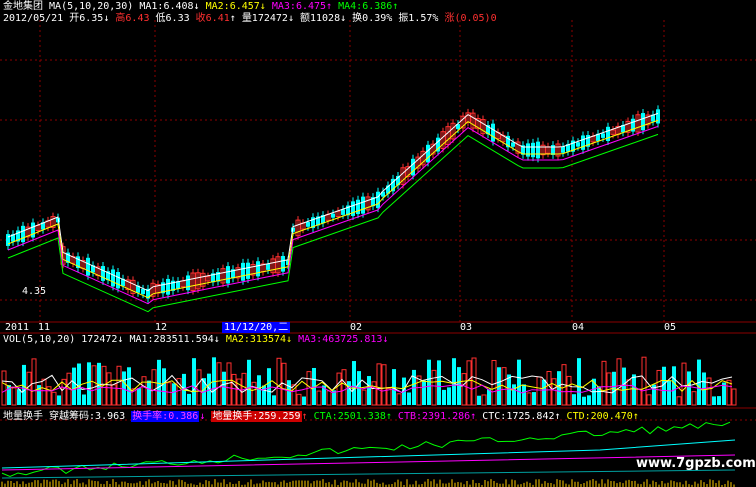 The width and height of the screenshot is (756, 487). I want to click on ctd-line, so click(368, 474).